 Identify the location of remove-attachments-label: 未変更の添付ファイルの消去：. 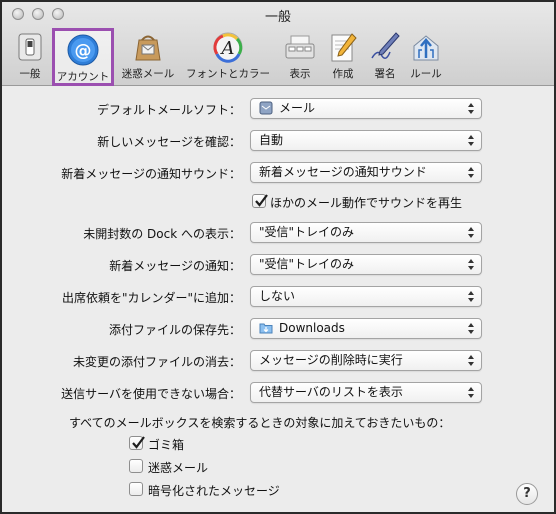
(156, 362).